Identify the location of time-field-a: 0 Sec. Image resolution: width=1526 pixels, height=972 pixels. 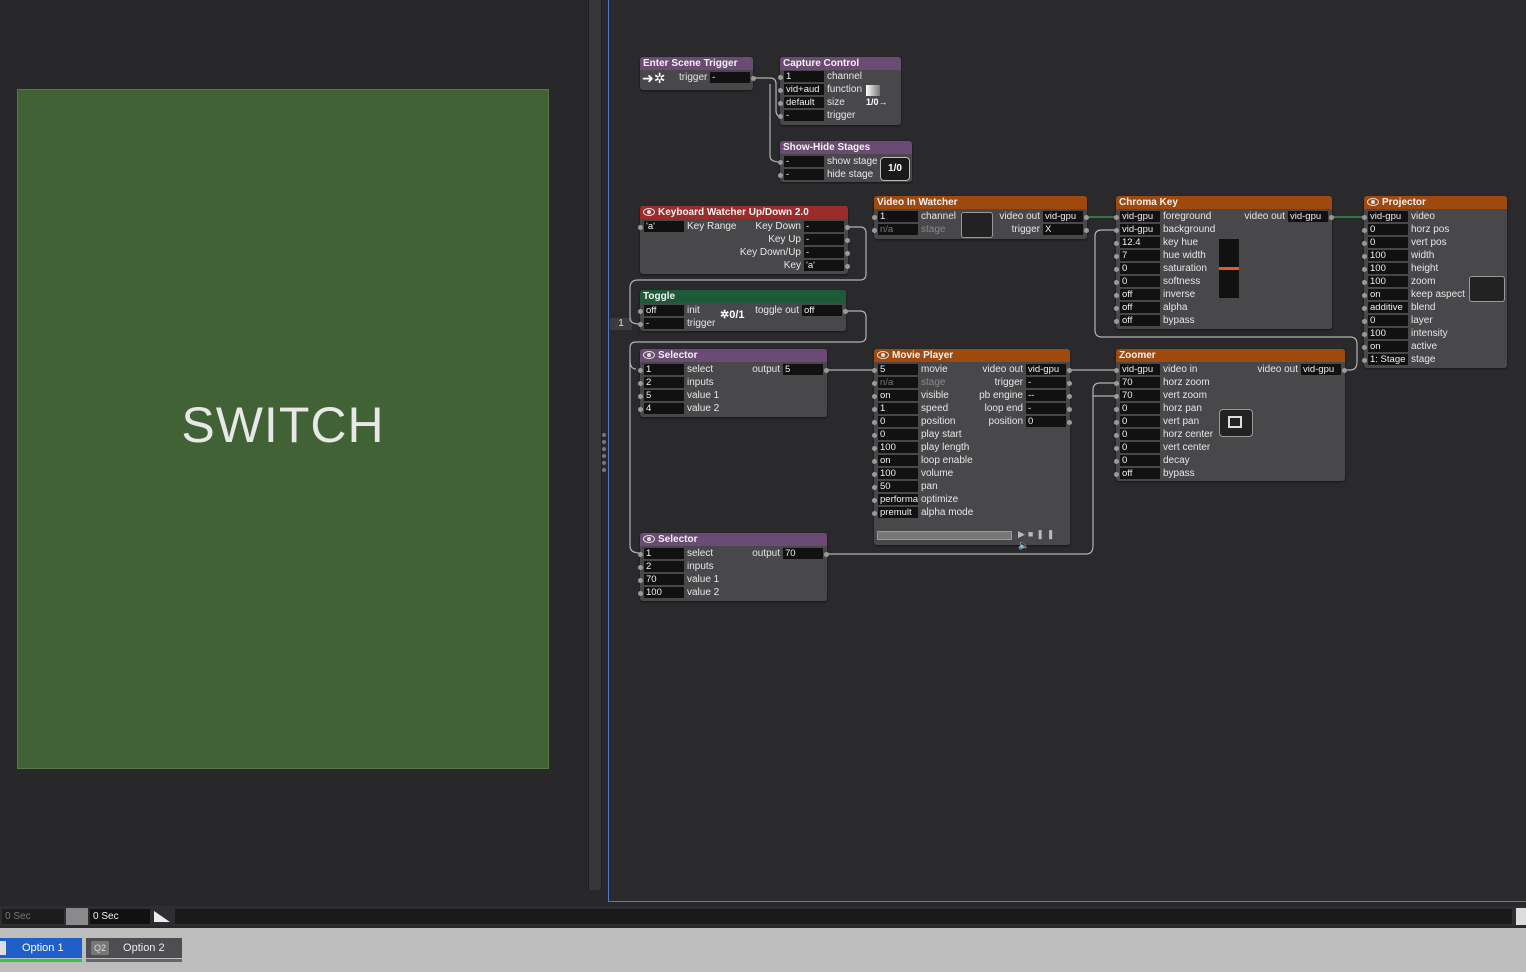
(33, 916).